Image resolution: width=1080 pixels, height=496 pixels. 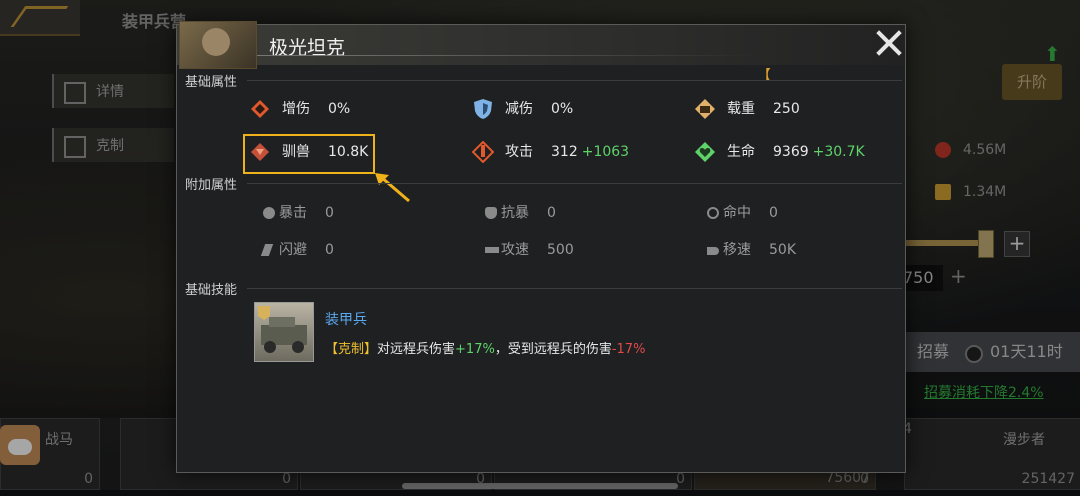 What do you see at coordinates (483, 152) in the screenshot?
I see `attack-icon` at bounding box center [483, 152].